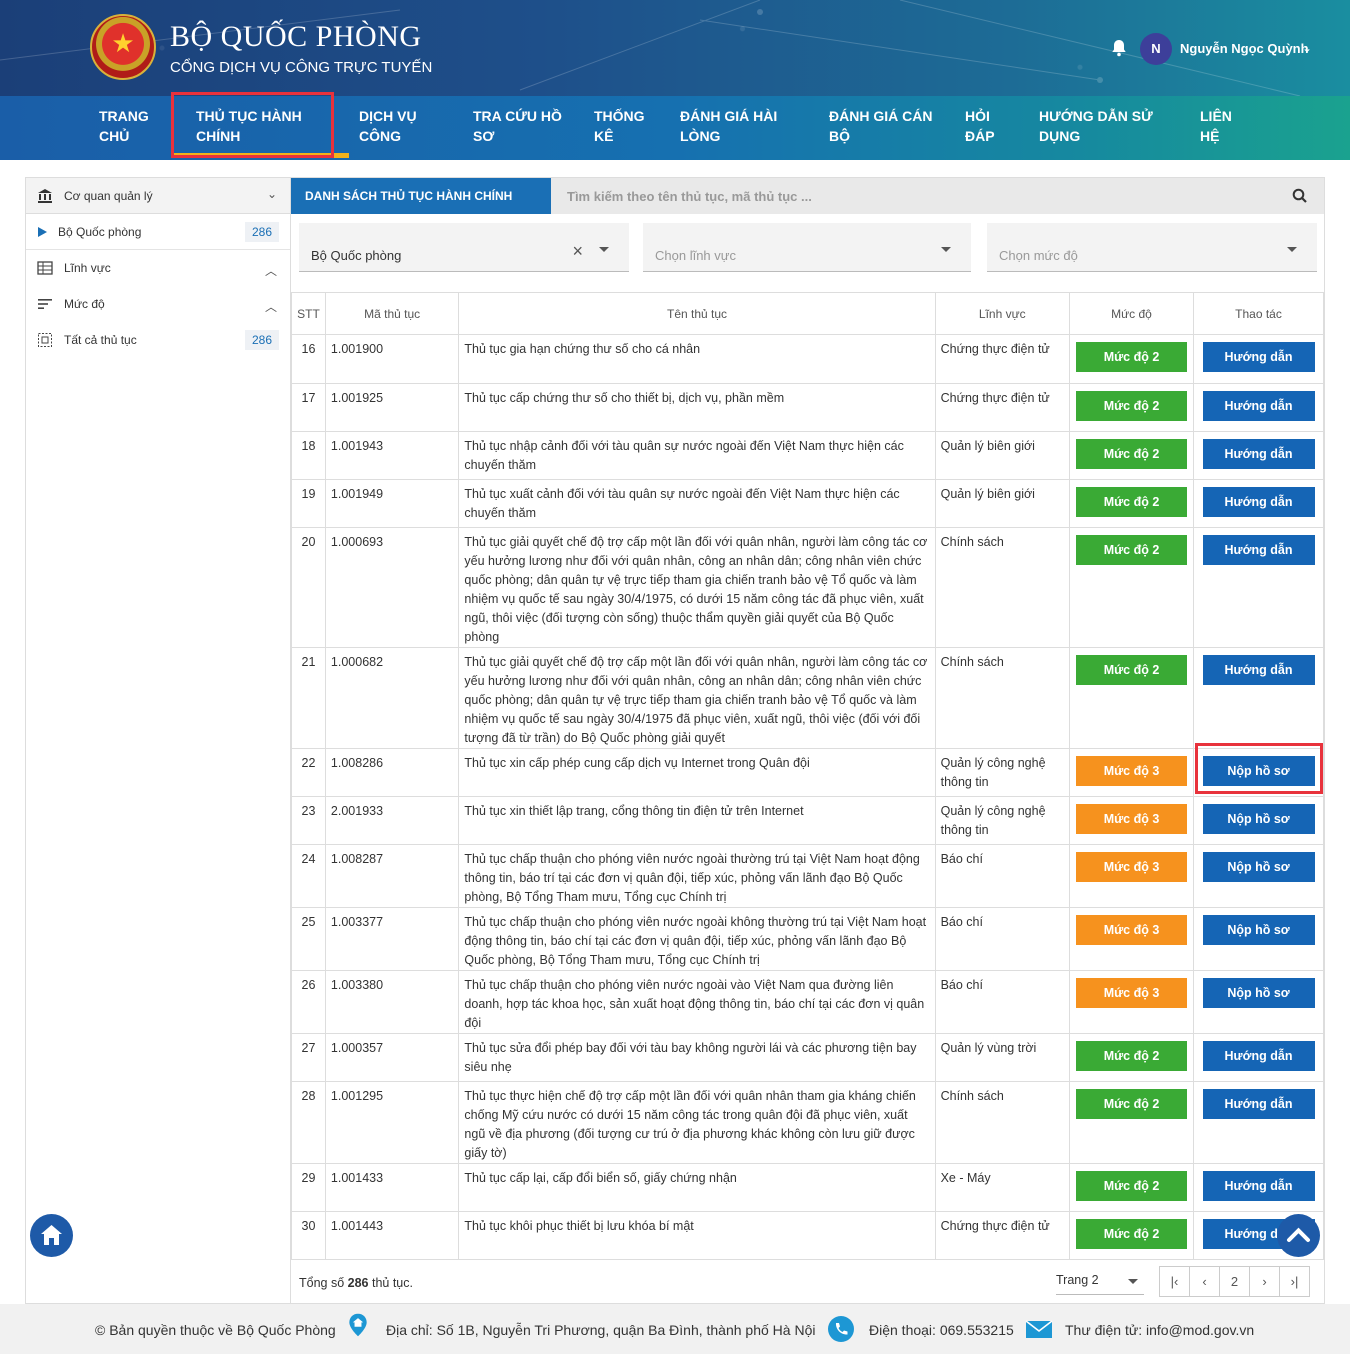 This screenshot has width=1350, height=1354. What do you see at coordinates (308, 820) in the screenshot?
I see `row-stt: 23` at bounding box center [308, 820].